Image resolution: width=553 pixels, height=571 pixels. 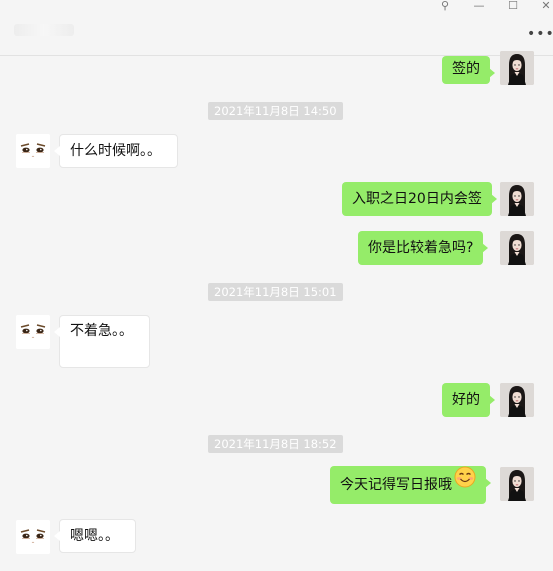 I want to click on message-bubble-sent: 你是比较着急吗?, so click(x=423, y=248).